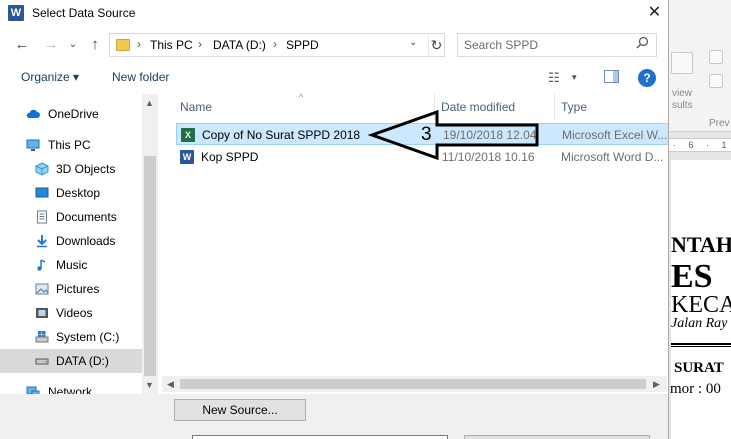 This screenshot has width=731, height=439. I want to click on sidebar-item-network: Network, so click(71, 387).